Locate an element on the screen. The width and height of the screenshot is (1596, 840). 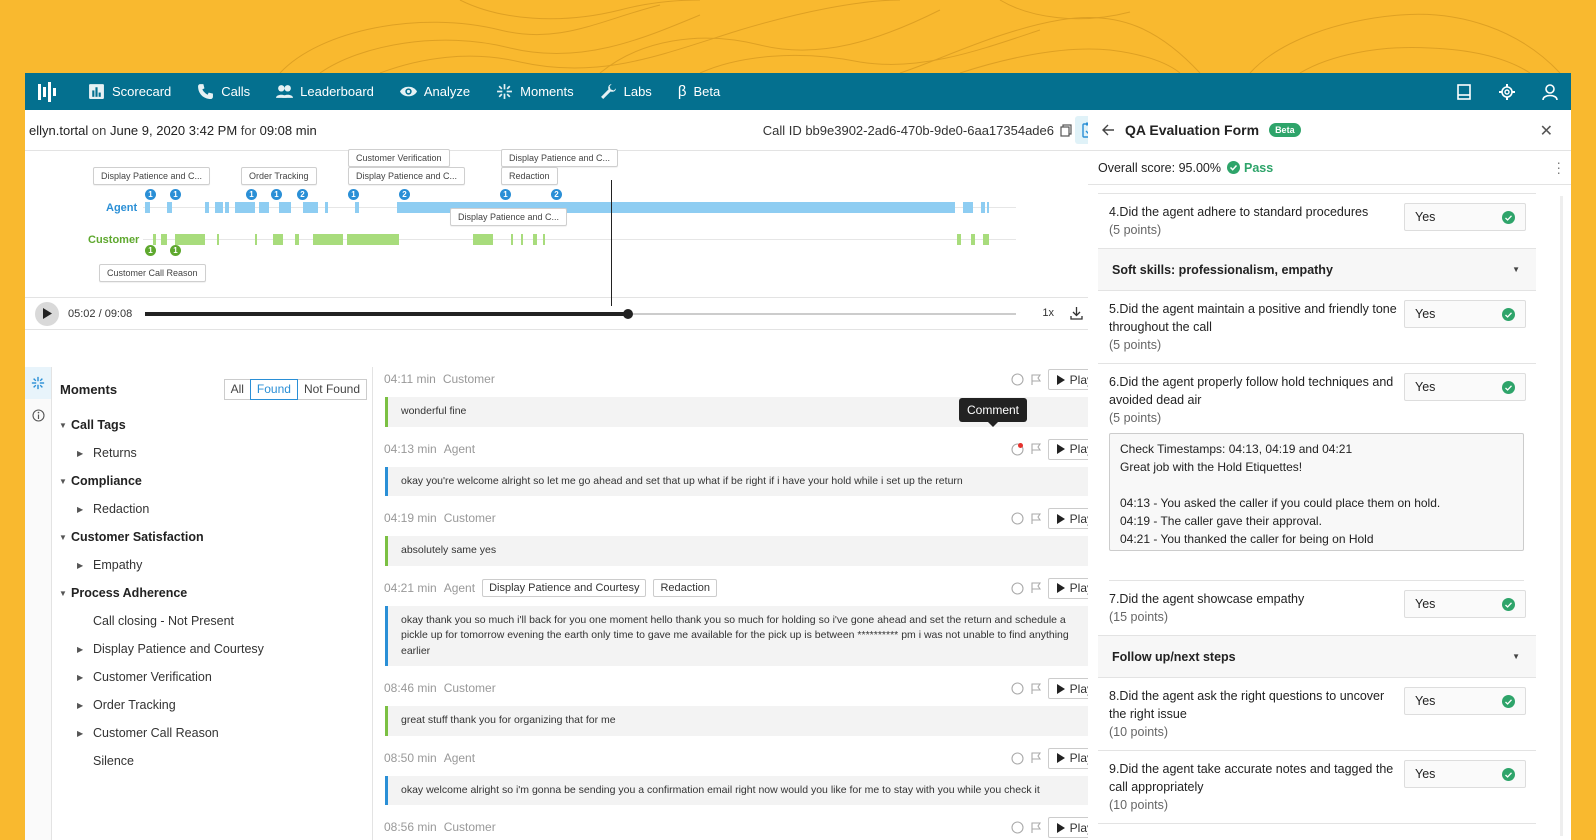
nav-beta: β Beta is located at coordinates (699, 91).